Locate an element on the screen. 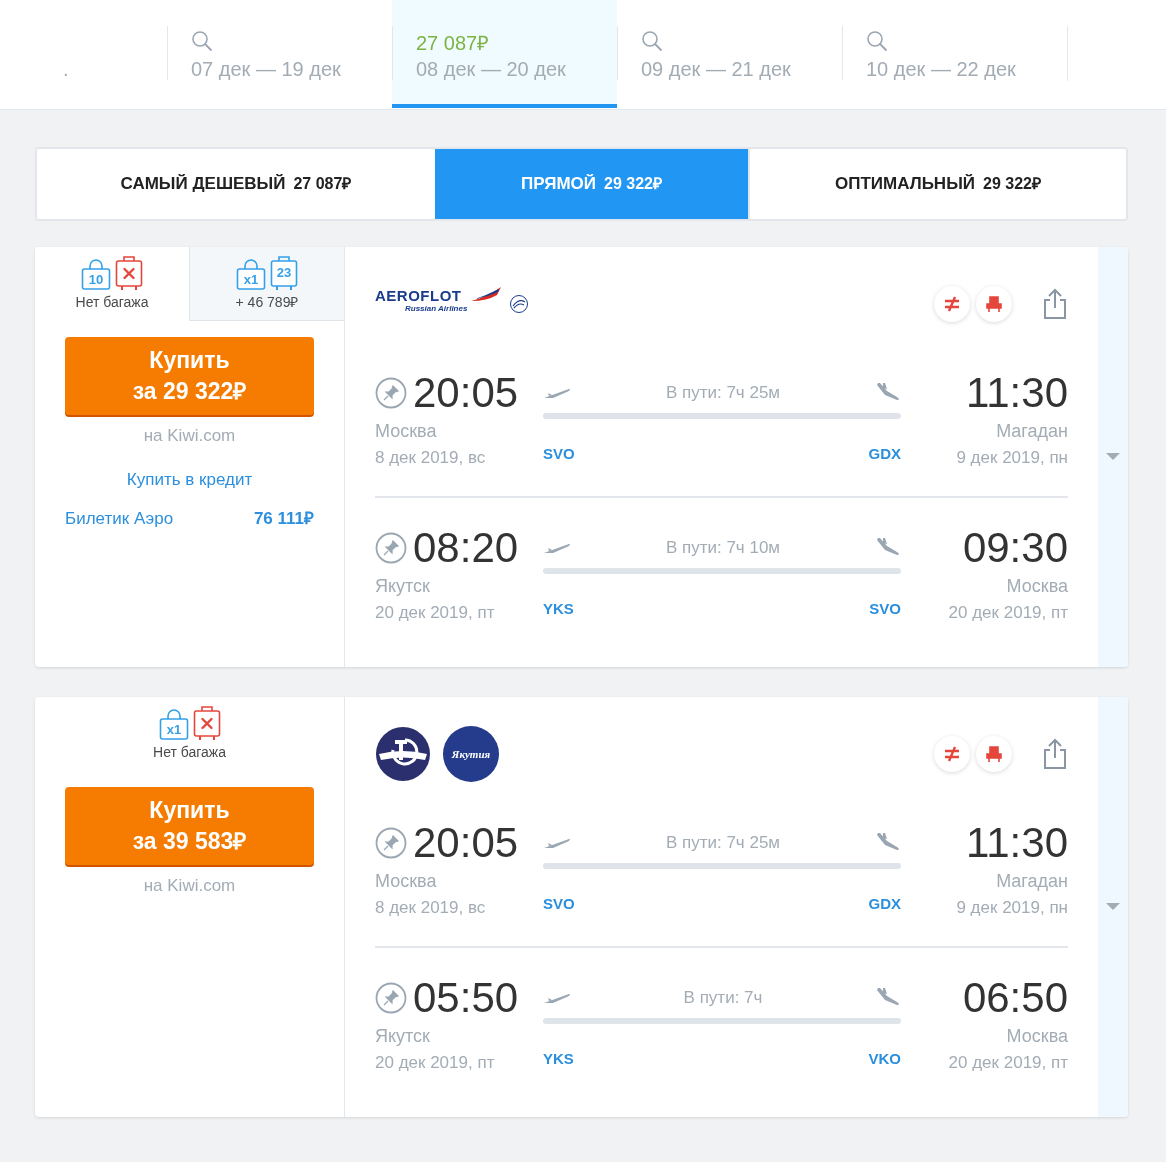 Image resolution: width=1166 pixels, height=1162 pixels. date-tab-label: . is located at coordinates (66, 69).